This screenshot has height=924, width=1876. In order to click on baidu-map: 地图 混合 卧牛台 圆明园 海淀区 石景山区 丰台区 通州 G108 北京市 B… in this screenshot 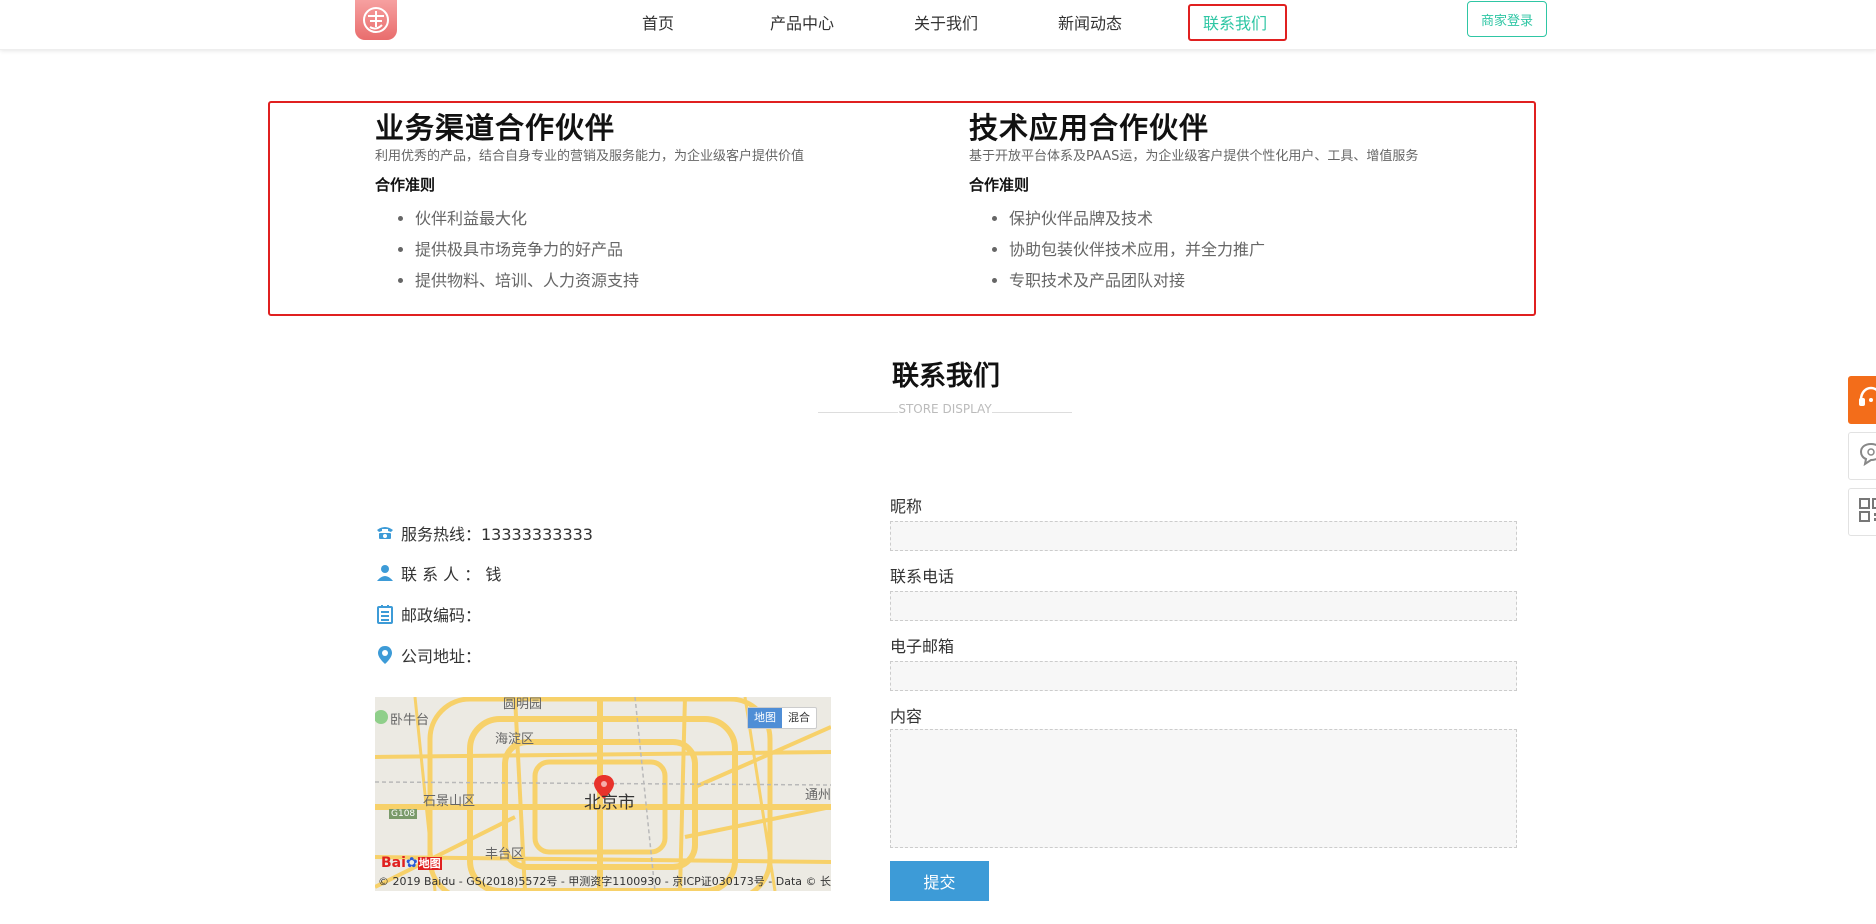, I will do `click(603, 794)`.